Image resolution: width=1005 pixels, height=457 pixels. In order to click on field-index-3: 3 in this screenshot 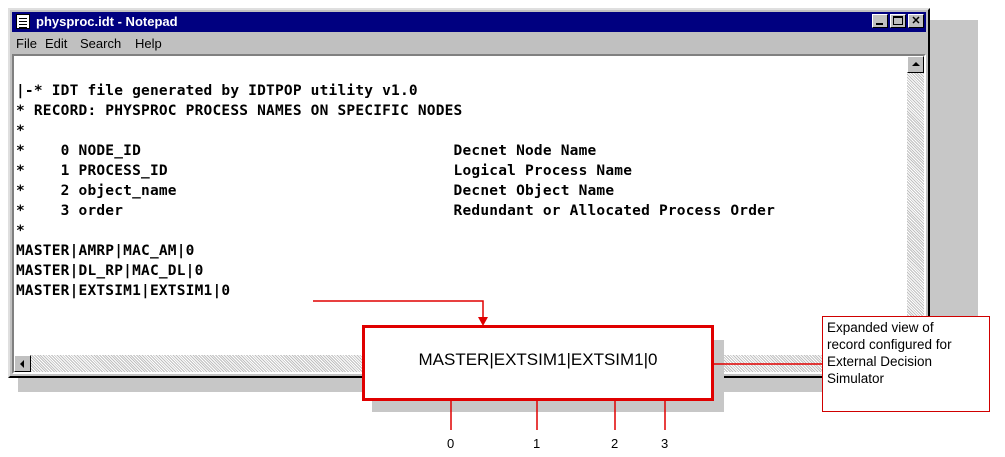, I will do `click(665, 443)`.